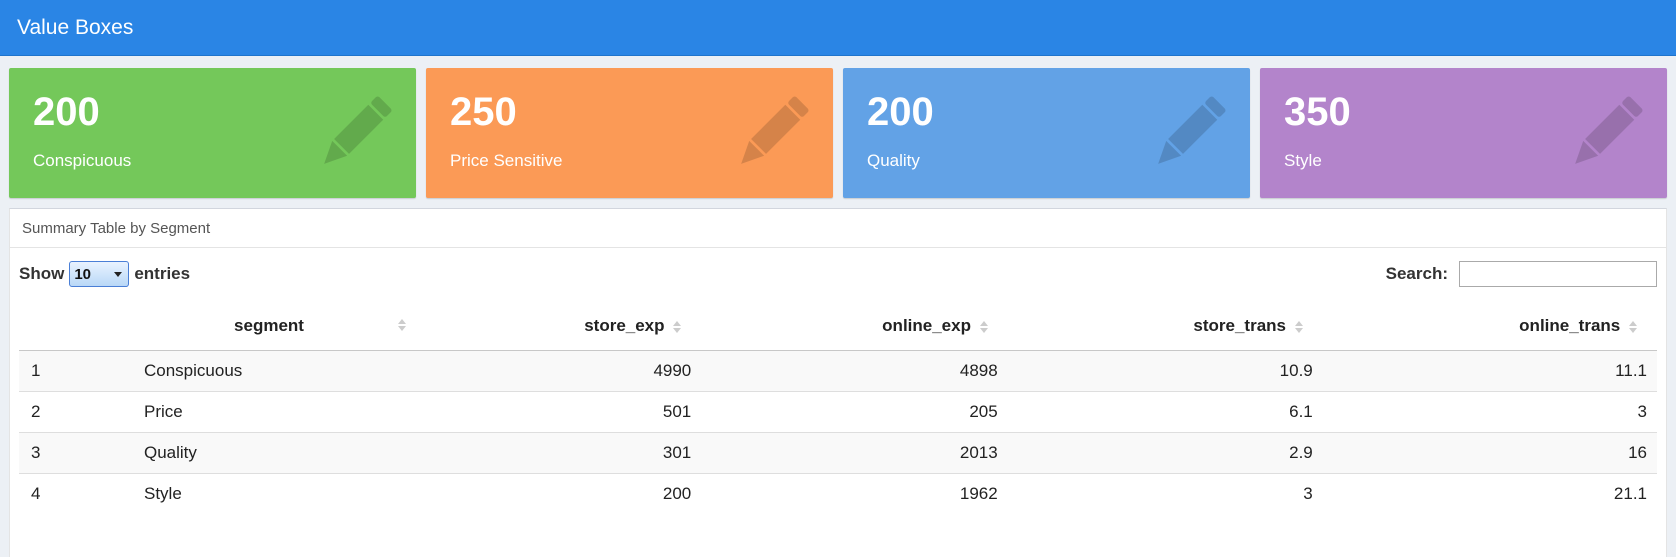 This screenshot has height=557, width=1676. What do you see at coordinates (1489, 453) in the screenshot?
I see `cell-online-trans: 16` at bounding box center [1489, 453].